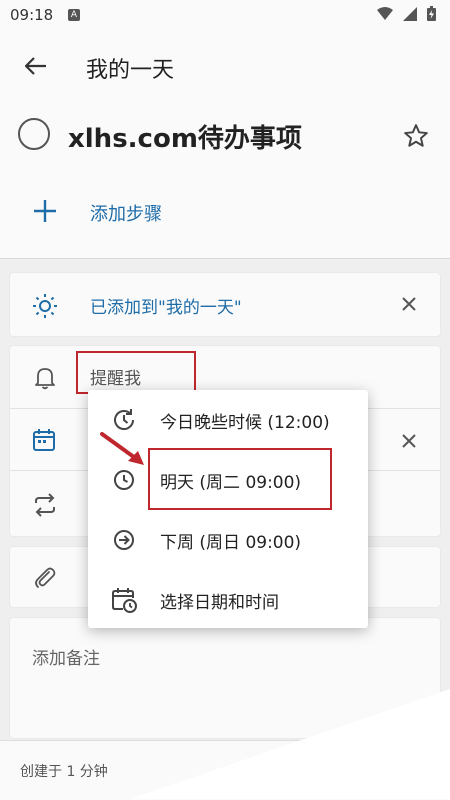  Describe the element at coordinates (124, 540) in the screenshot. I see `arrow-circle-icon` at that location.